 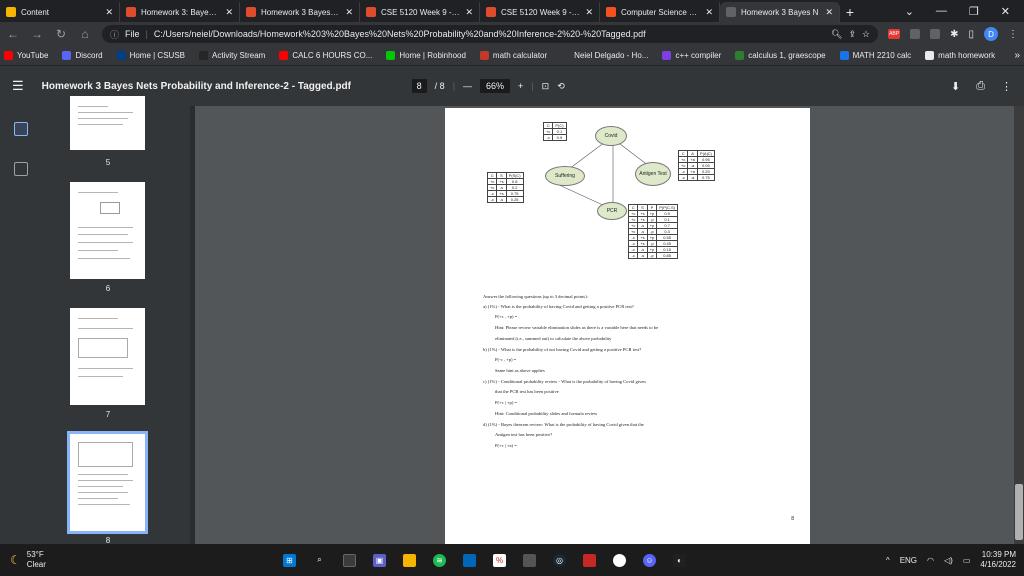 I want to click on popcorn-icon, so click(x=589, y=560).